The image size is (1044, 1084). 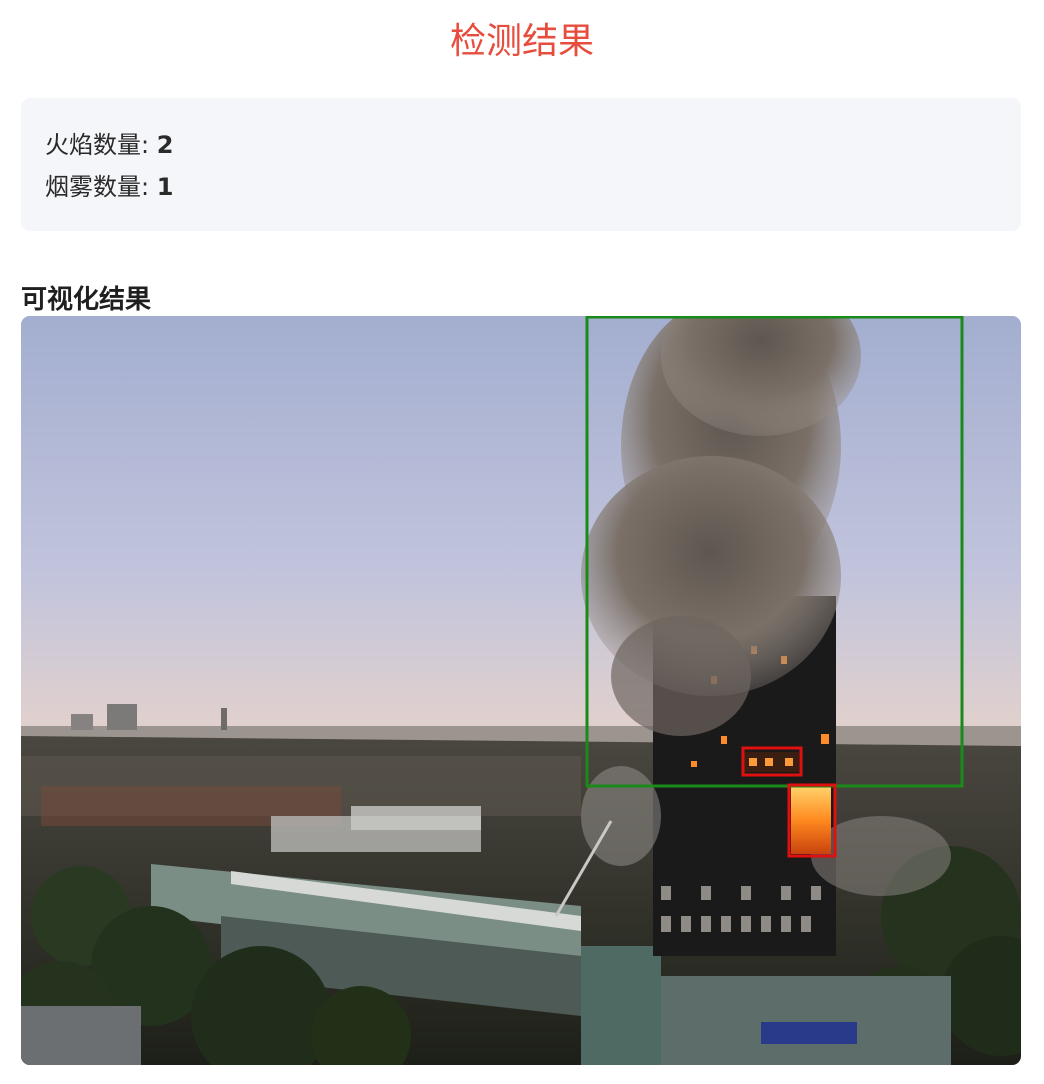 I want to click on fire-count-value: 2, so click(x=165, y=145).